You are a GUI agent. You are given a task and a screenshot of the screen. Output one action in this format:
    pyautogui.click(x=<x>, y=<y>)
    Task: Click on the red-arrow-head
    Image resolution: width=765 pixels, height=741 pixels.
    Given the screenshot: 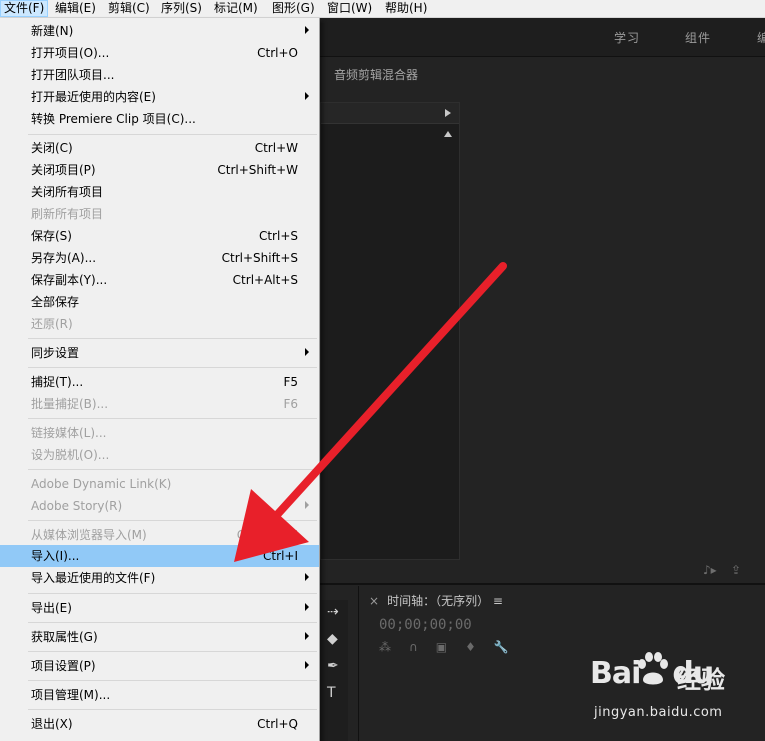 What is the action you would take?
    pyautogui.click(x=271, y=525)
    